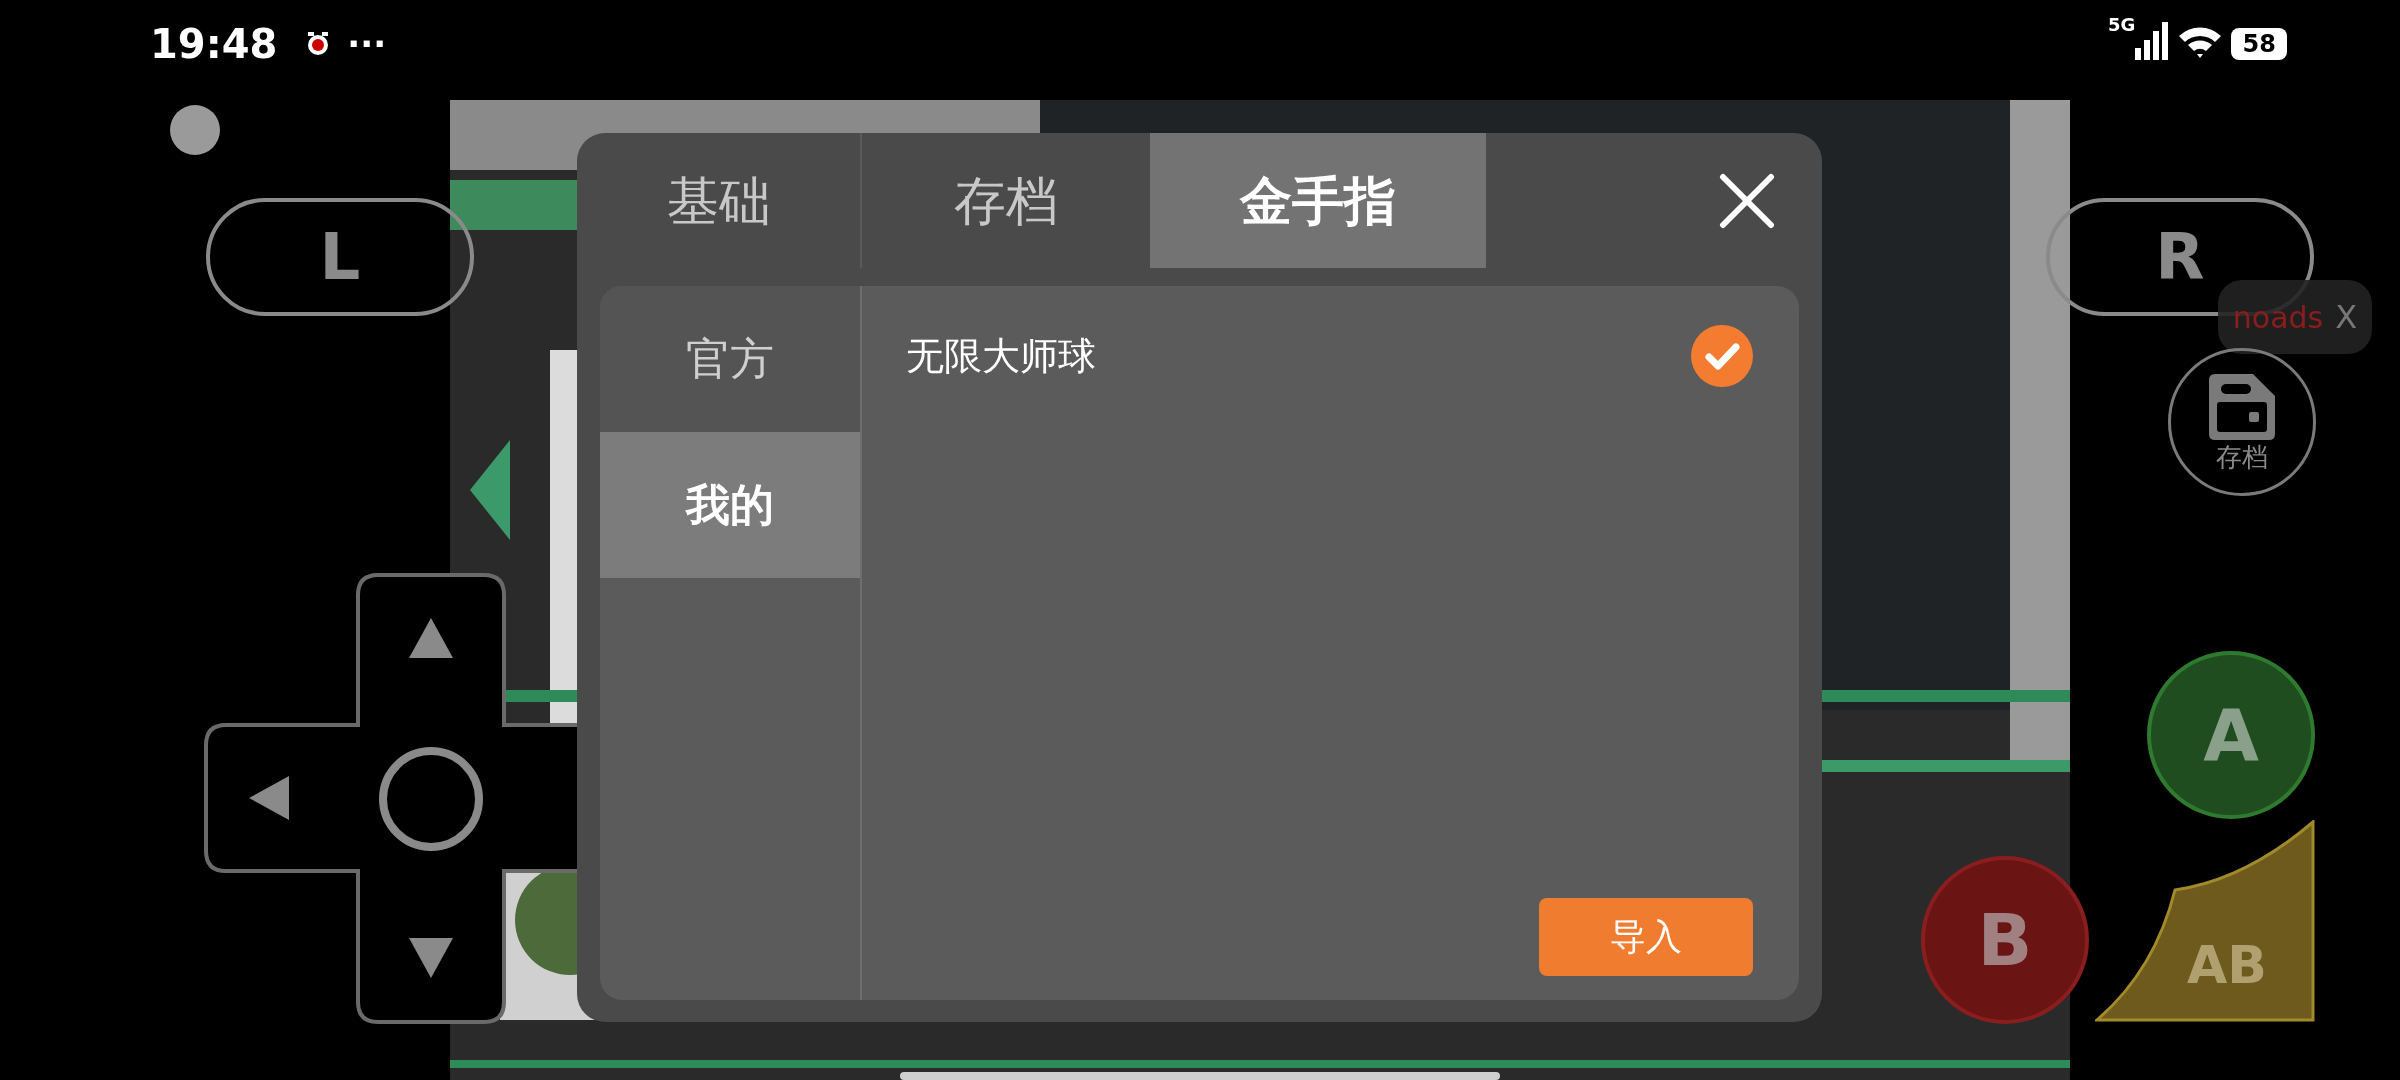 This screenshot has height=1080, width=2400. What do you see at coordinates (1646, 937) in the screenshot?
I see `import-button: 导入` at bounding box center [1646, 937].